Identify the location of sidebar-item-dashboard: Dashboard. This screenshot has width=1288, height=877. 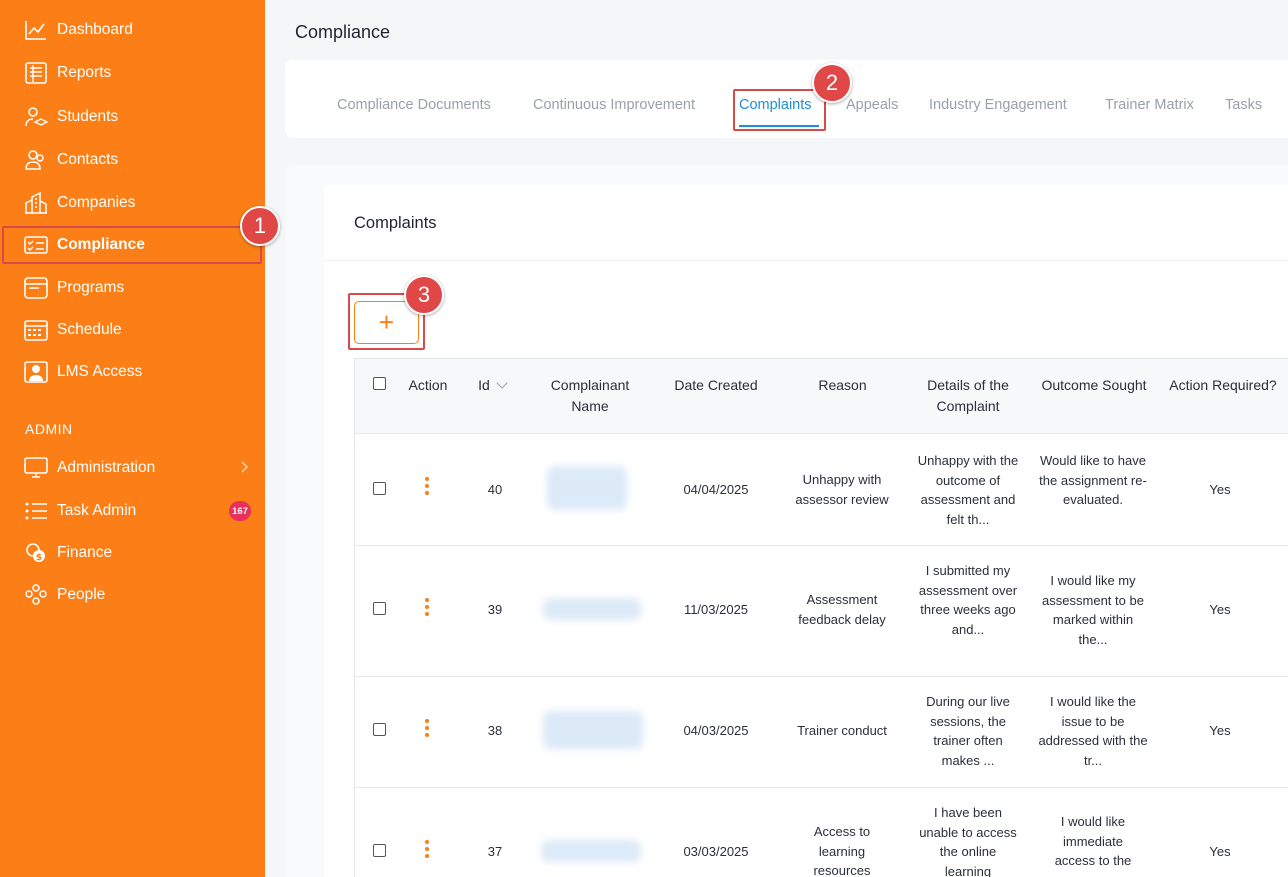
(132, 30).